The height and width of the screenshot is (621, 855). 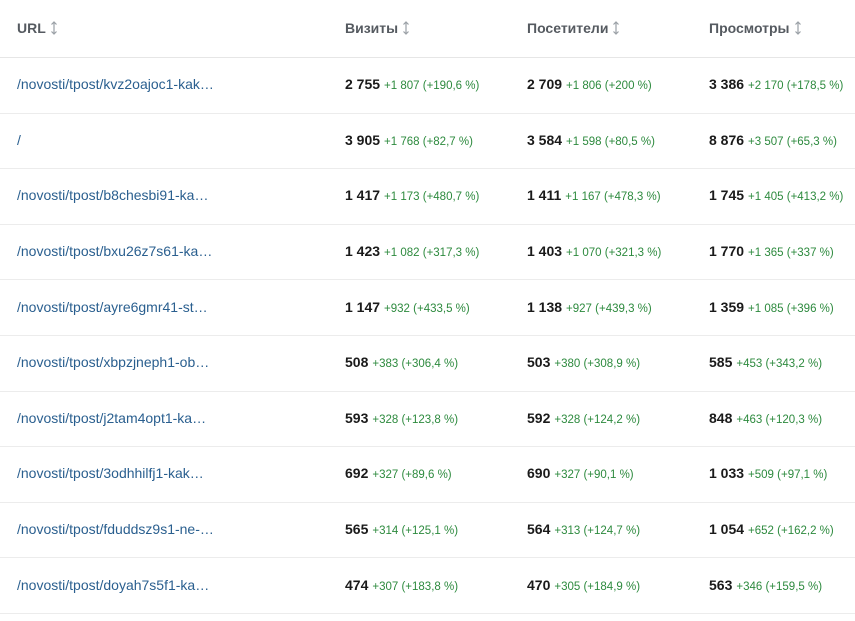 I want to click on visitors-cell: 470 +305 (+184,9 %), so click(x=616, y=586).